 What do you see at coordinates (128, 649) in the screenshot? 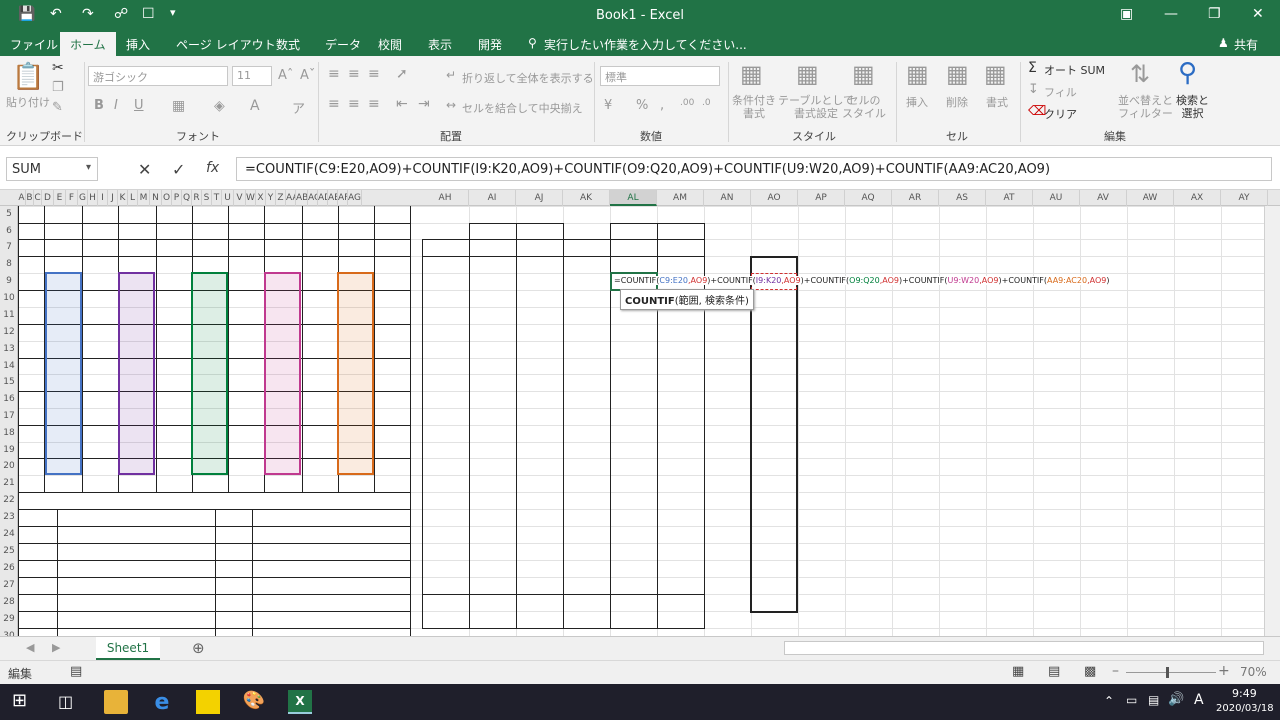
I see `sheet-tab-sheet1: Sheet1` at bounding box center [128, 649].